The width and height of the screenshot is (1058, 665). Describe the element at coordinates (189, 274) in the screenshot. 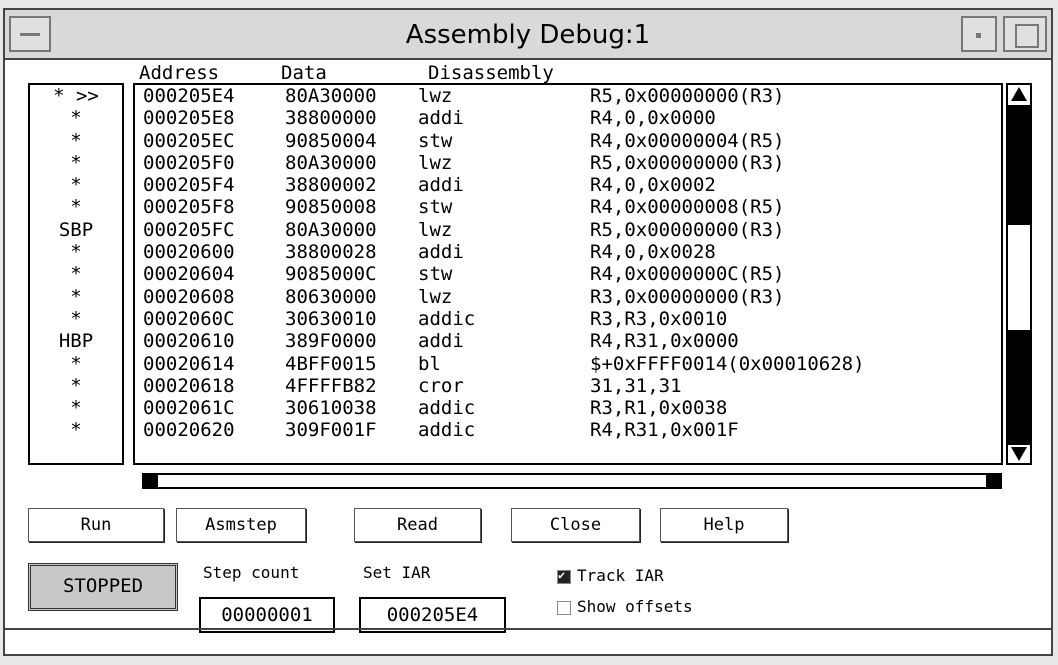

I see `instruction-address: 00020604` at that location.